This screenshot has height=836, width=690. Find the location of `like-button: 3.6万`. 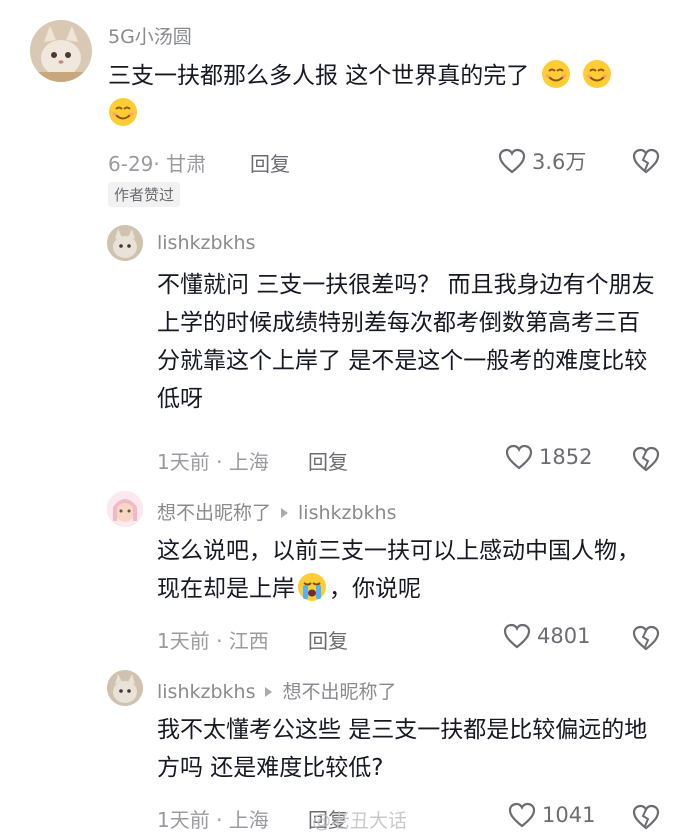

like-button: 3.6万 is located at coordinates (542, 161).